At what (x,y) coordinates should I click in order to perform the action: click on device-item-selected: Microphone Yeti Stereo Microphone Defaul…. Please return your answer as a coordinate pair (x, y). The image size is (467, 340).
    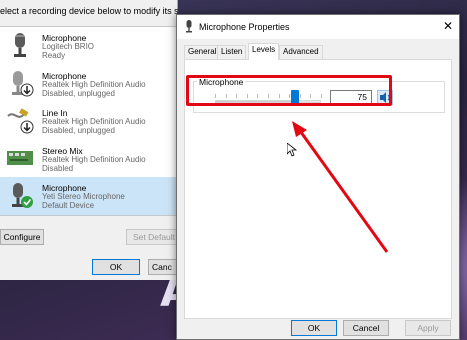
    Looking at the image, I should click on (88, 196).